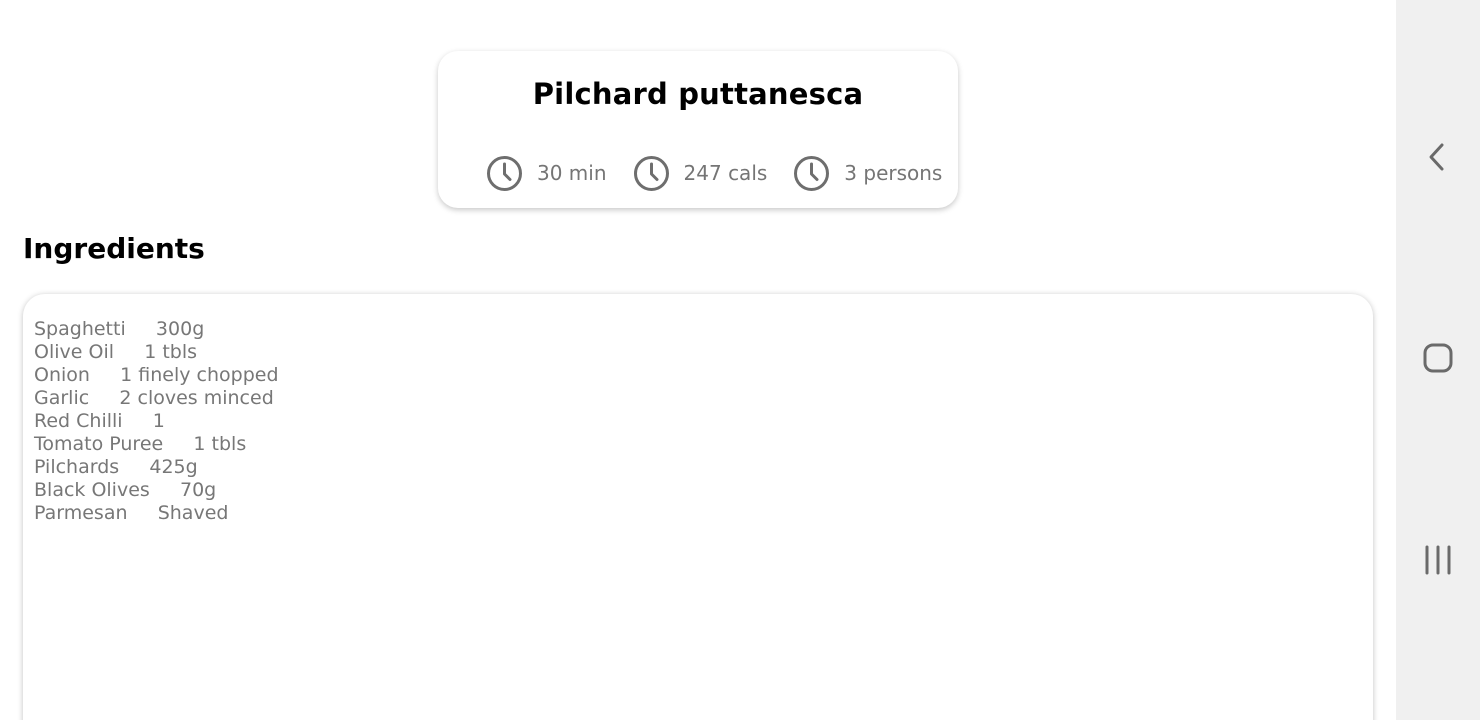 This screenshot has height=720, width=1480. I want to click on meta-calories-text: 247 cals, so click(725, 173).